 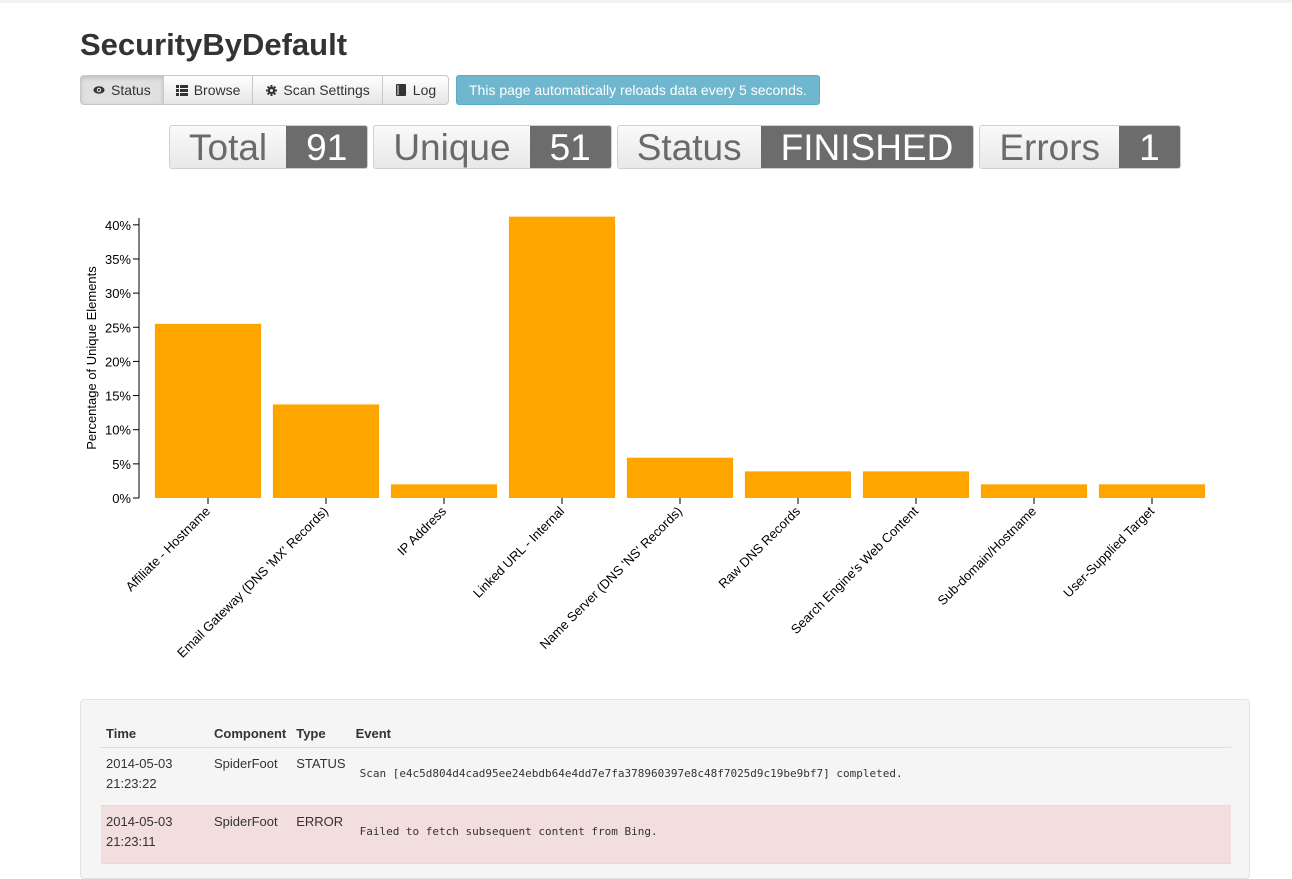 What do you see at coordinates (99, 90) in the screenshot?
I see `eye-icon` at bounding box center [99, 90].